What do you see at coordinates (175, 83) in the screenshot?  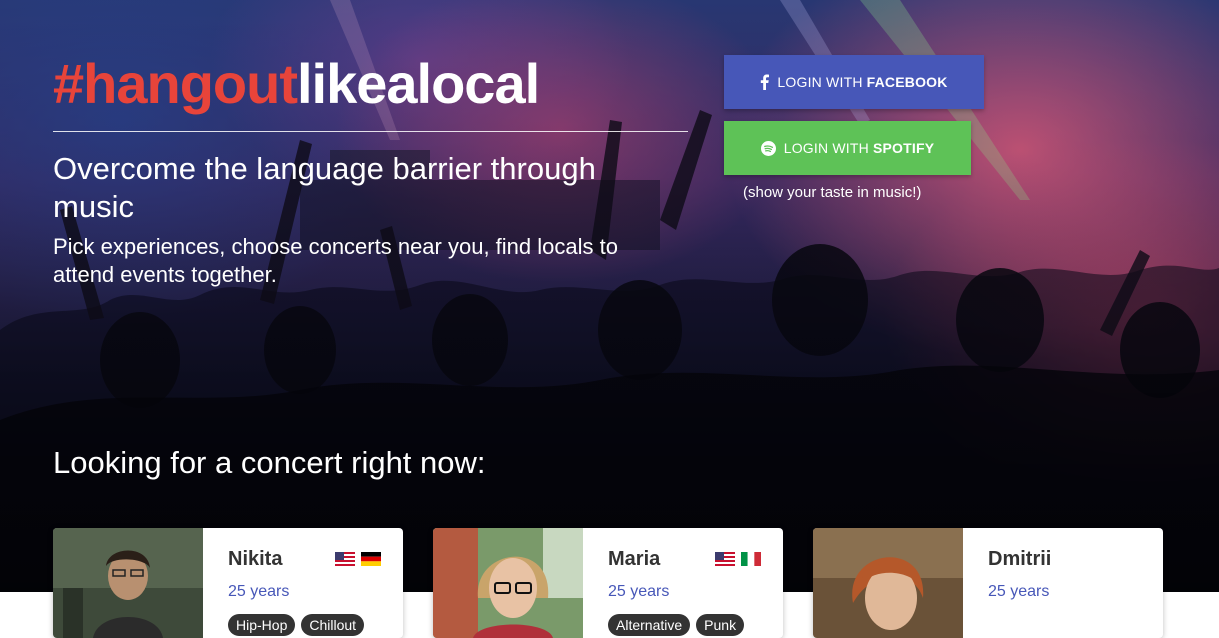 I see `headline-accent: #hangout` at bounding box center [175, 83].